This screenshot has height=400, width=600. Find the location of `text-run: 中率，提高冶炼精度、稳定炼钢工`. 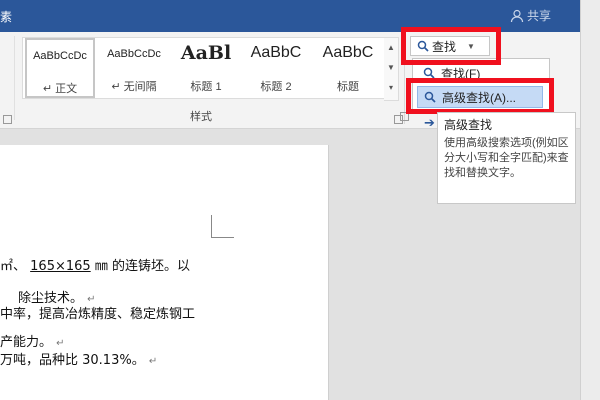

text-run: 中率，提高冶炼精度、稳定炼钢工 is located at coordinates (98, 314).